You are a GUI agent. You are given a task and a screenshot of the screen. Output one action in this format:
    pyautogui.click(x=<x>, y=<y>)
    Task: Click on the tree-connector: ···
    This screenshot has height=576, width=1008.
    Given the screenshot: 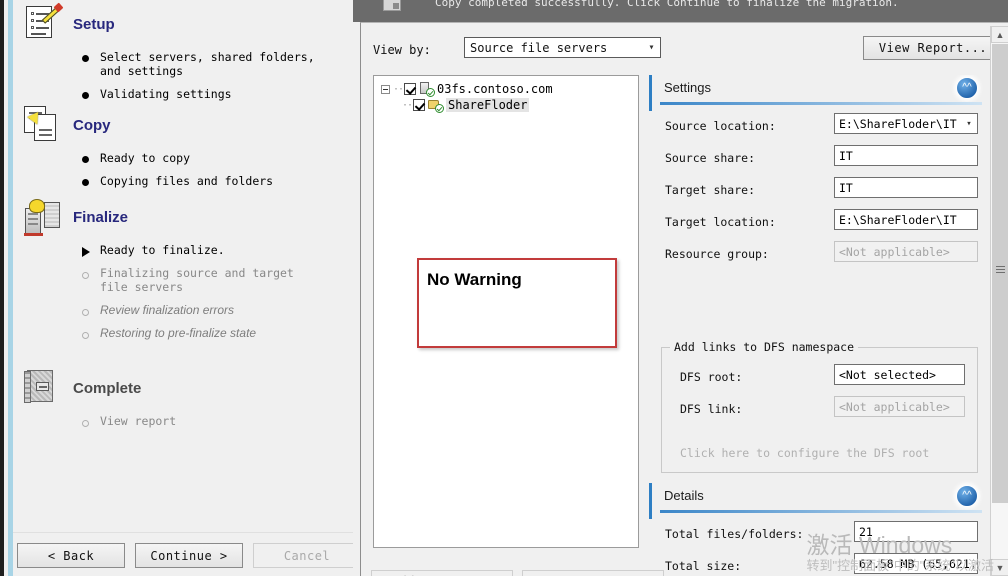 What is the action you would take?
    pyautogui.click(x=410, y=105)
    